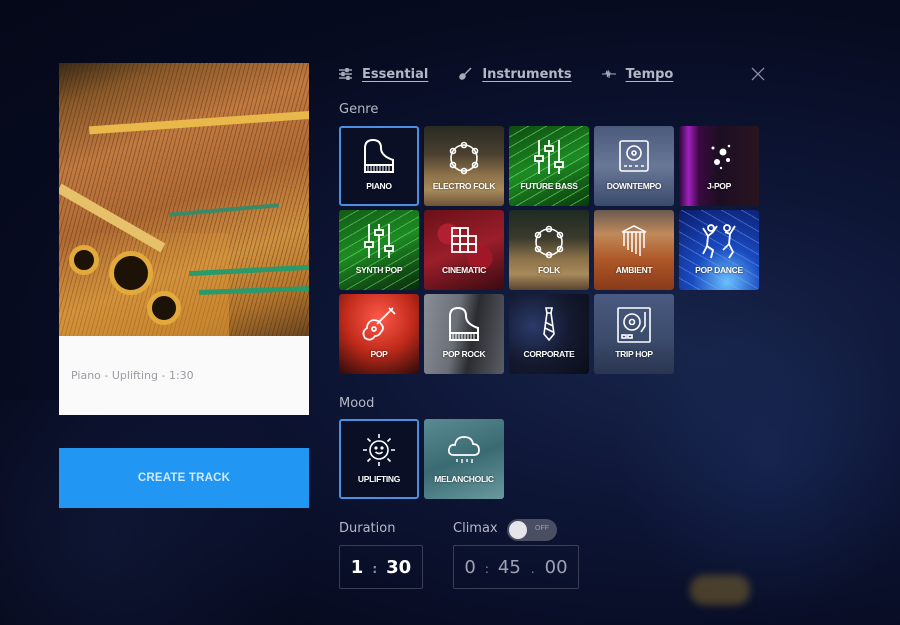 The width and height of the screenshot is (900, 625). I want to click on genre-label: POP, so click(379, 354).